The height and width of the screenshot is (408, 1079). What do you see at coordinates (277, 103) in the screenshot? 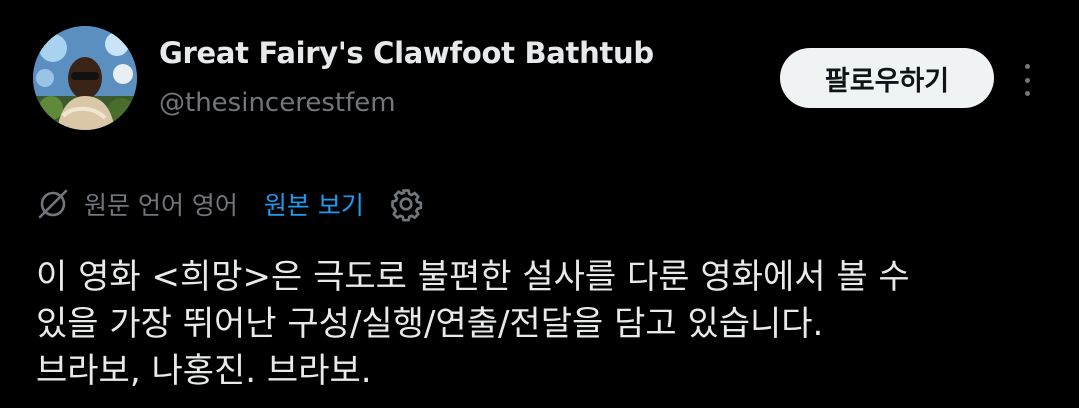
I see `user-handle: @thesincerestfem` at bounding box center [277, 103].